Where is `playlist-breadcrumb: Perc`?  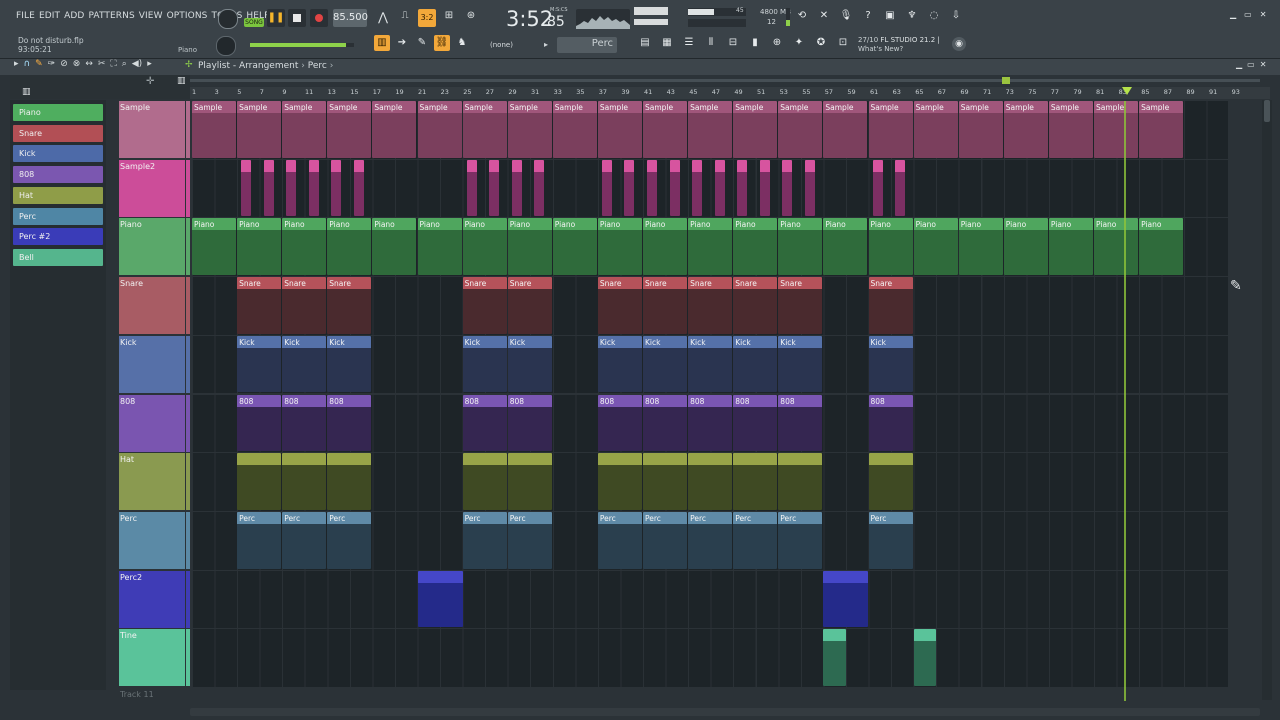 playlist-breadcrumb: Perc is located at coordinates (317, 66).